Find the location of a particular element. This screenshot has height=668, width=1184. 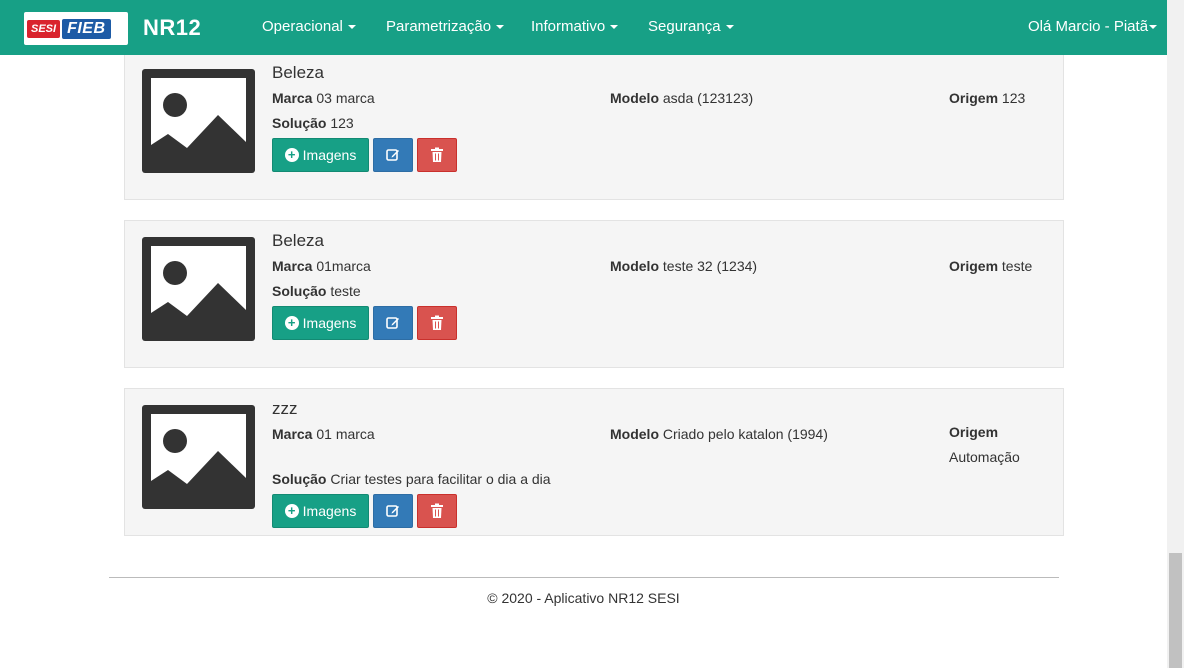

footer-copyright: © 2020 - Aplicativo NR12 SESI is located at coordinates (583, 598).